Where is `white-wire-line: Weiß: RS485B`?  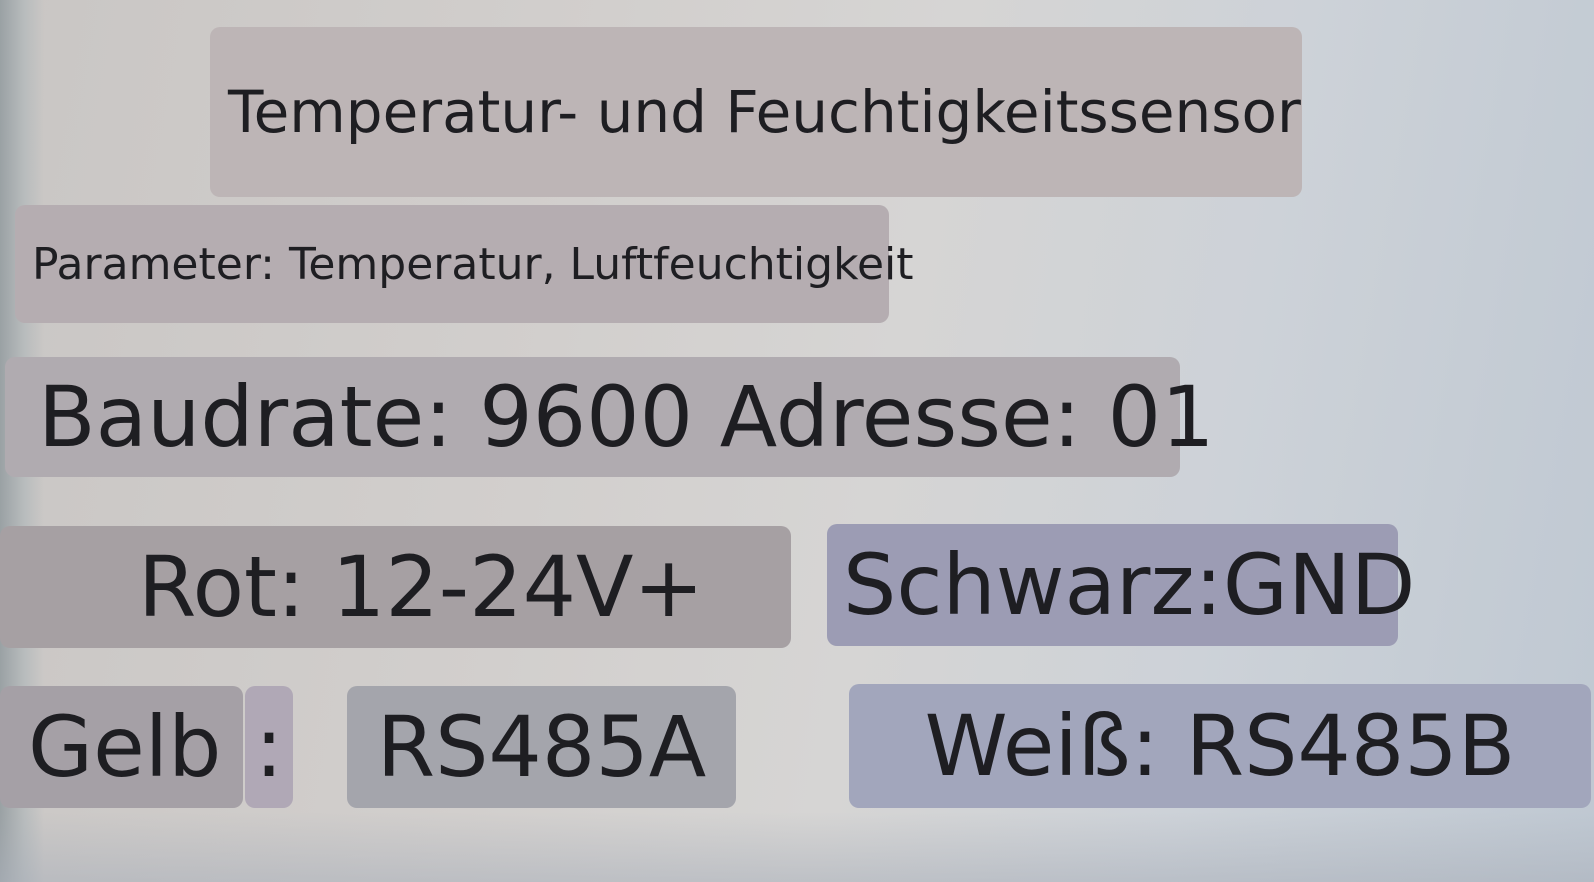 white-wire-line: Weiß: RS485B is located at coordinates (1220, 746).